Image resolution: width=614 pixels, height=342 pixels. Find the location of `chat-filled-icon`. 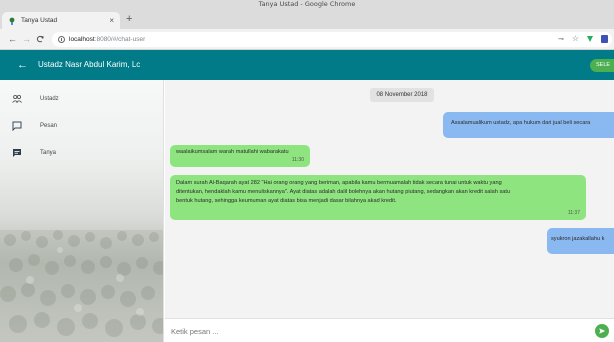

chat-filled-icon is located at coordinates (17, 153).